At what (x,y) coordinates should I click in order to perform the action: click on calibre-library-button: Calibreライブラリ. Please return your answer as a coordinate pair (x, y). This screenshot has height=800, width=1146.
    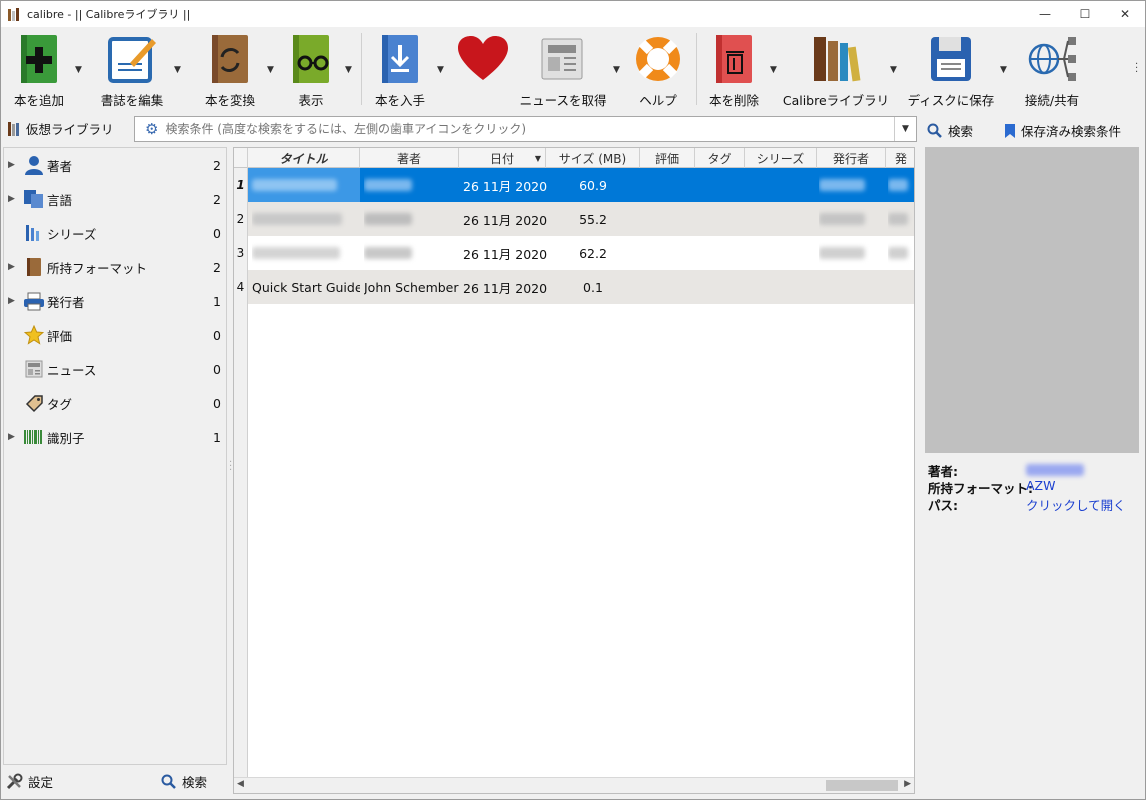
    Looking at the image, I should click on (836, 70).